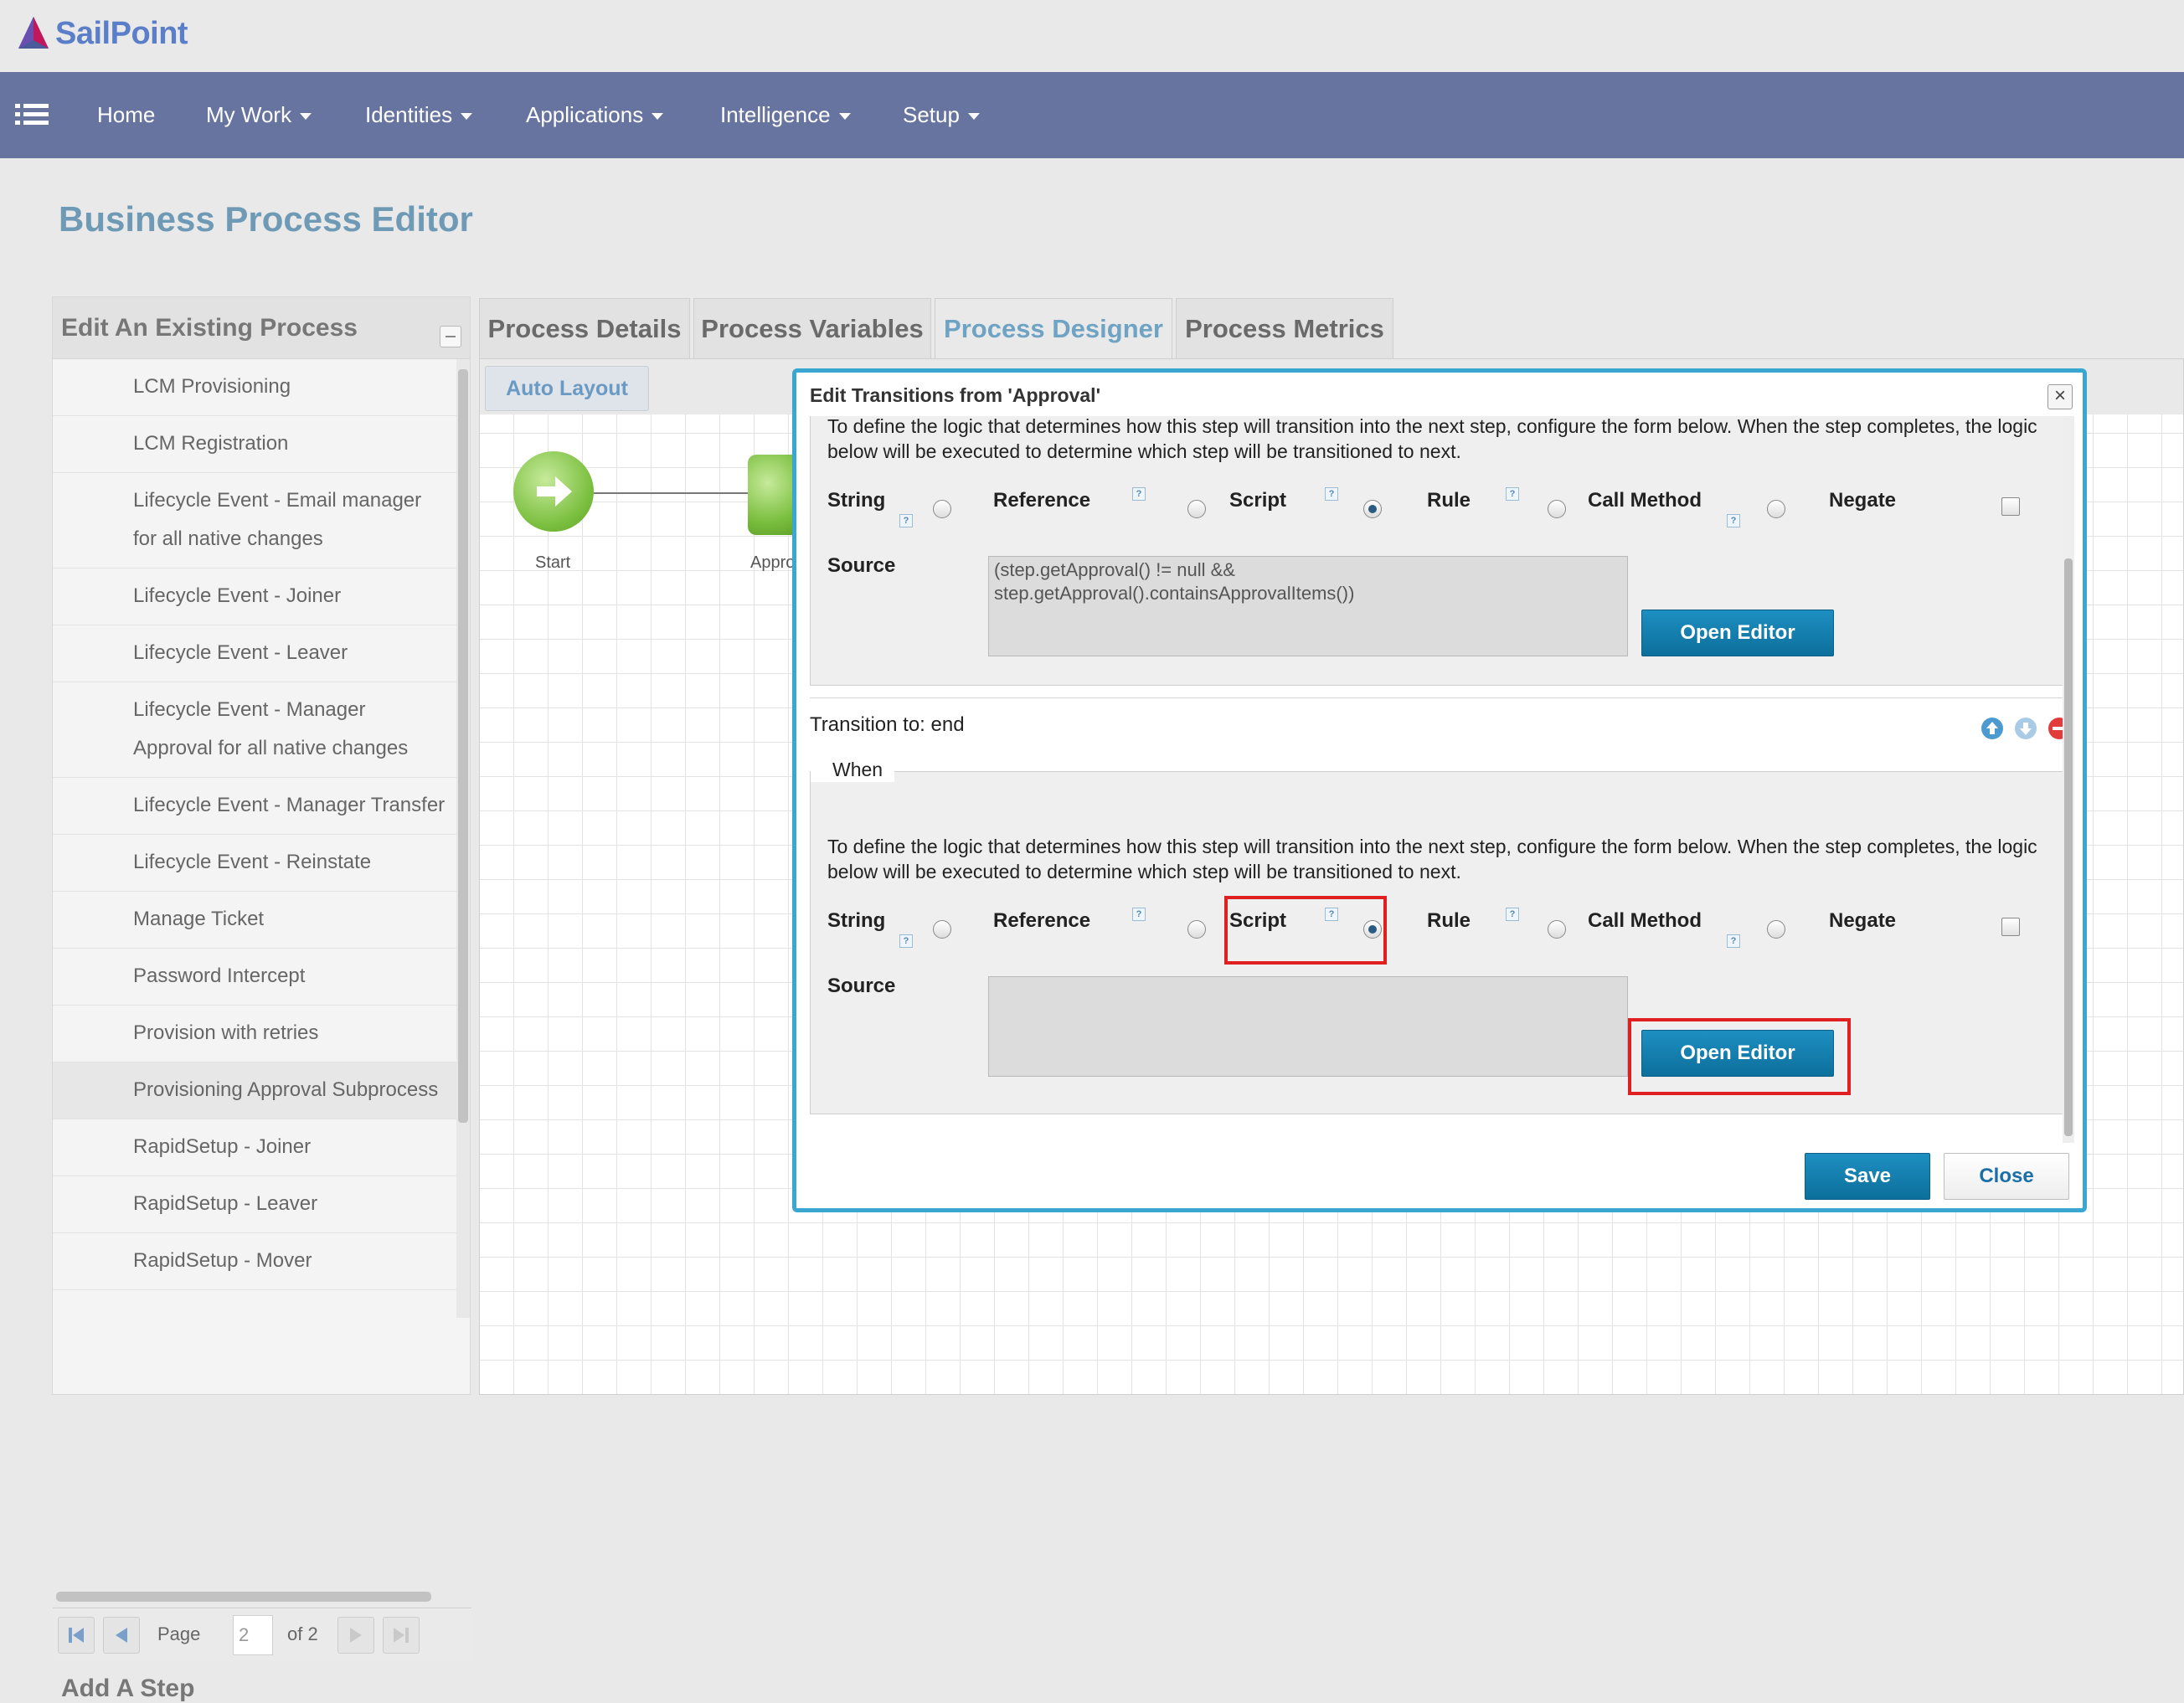 The height and width of the screenshot is (1703, 2184). I want to click on page-label: Page, so click(179, 1633).